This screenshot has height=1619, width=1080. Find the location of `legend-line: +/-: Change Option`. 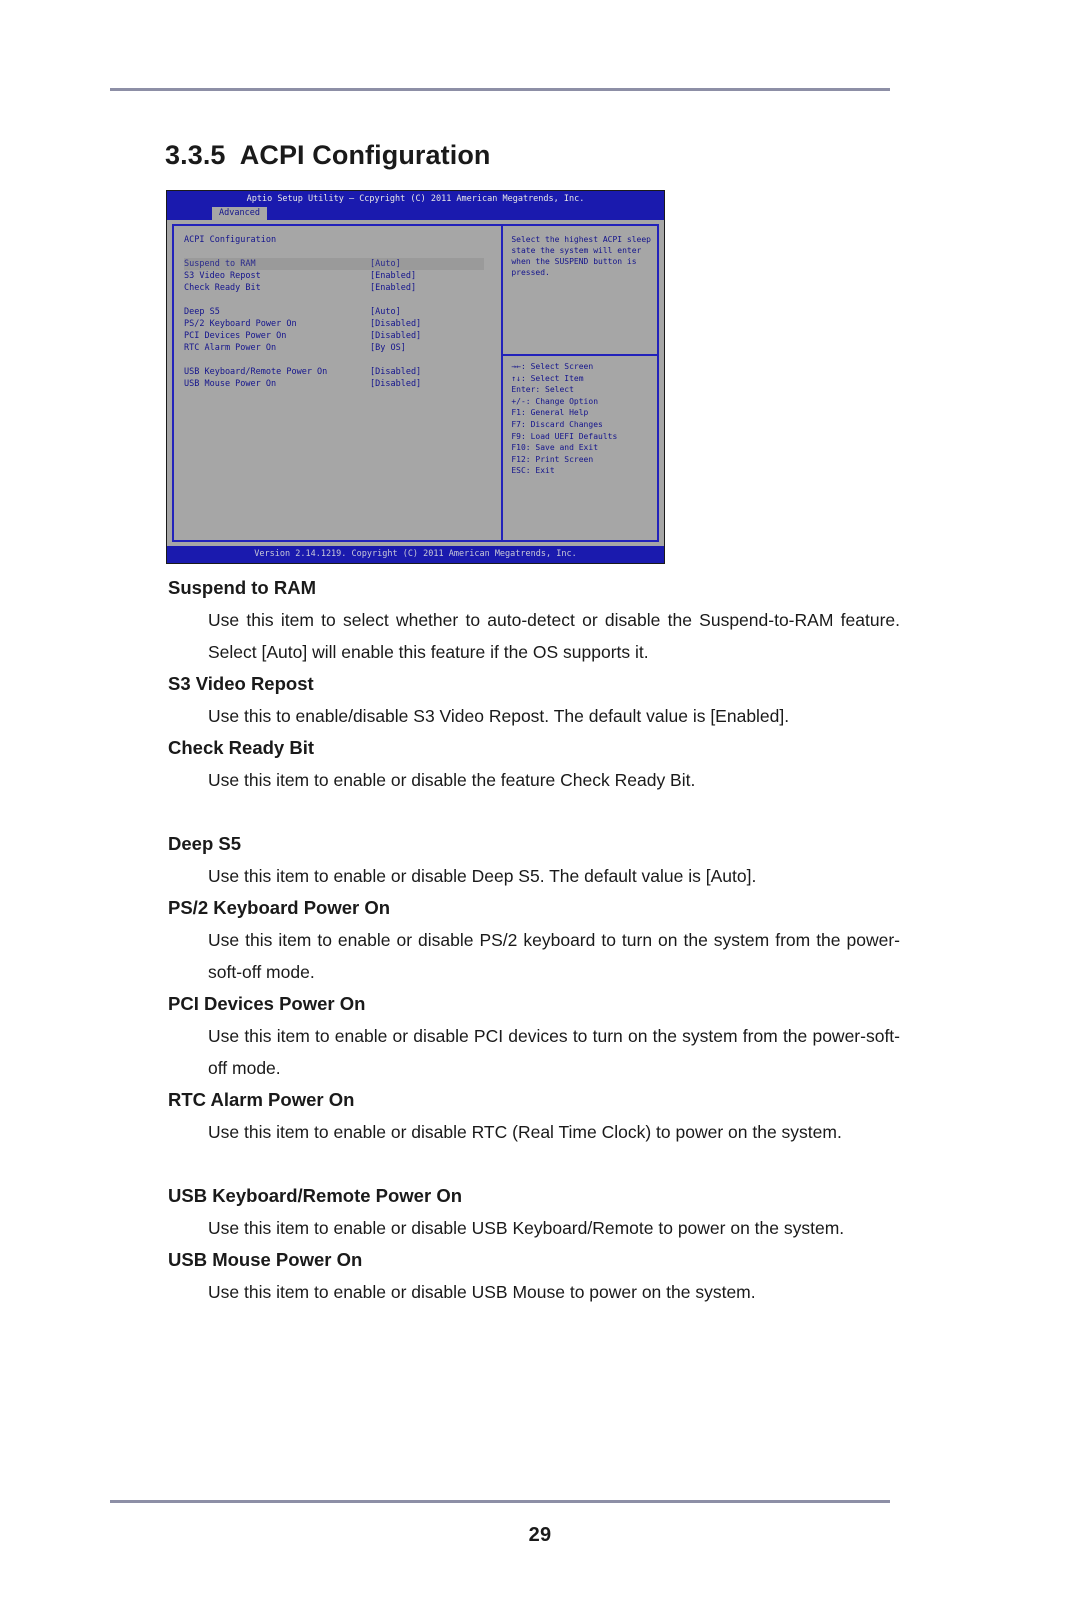

legend-line: +/-: Change Option is located at coordinates (555, 401).